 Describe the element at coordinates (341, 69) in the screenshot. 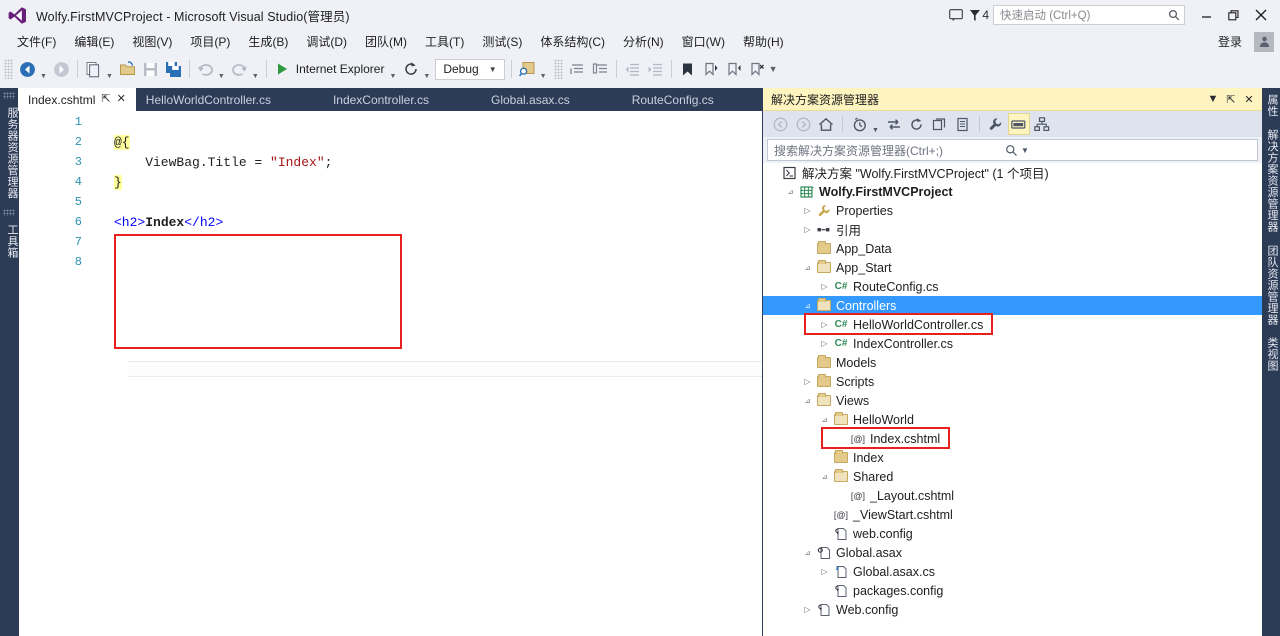

I see `start-target-label: Internet Explorer` at that location.